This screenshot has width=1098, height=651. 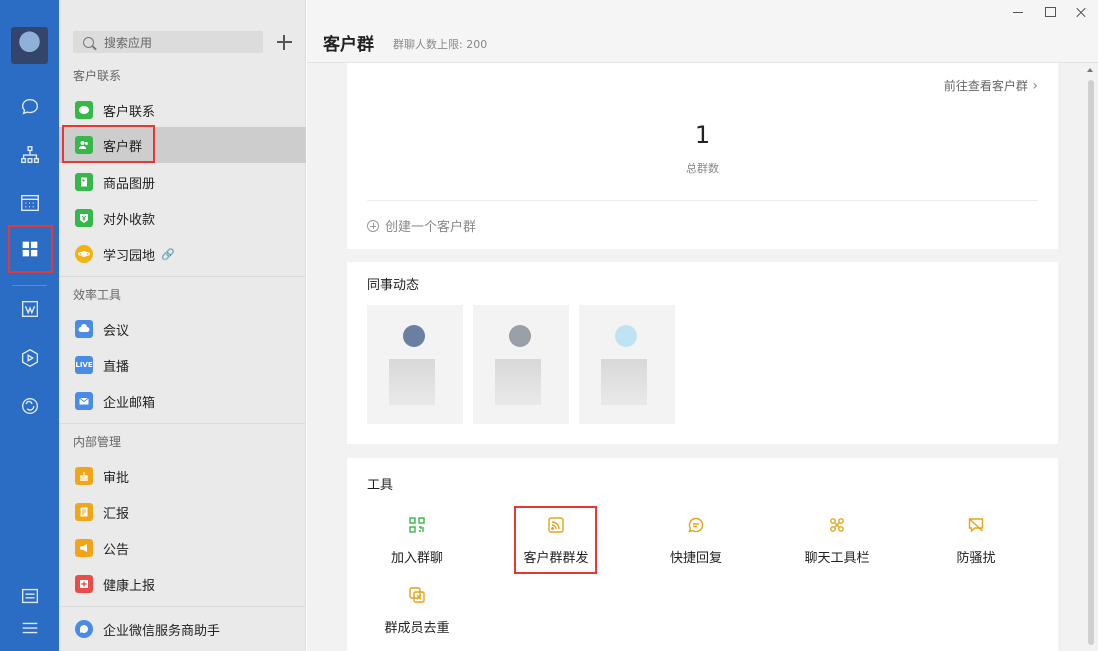 What do you see at coordinates (976, 558) in the screenshot?
I see `tool-label: 防骚扰` at bounding box center [976, 558].